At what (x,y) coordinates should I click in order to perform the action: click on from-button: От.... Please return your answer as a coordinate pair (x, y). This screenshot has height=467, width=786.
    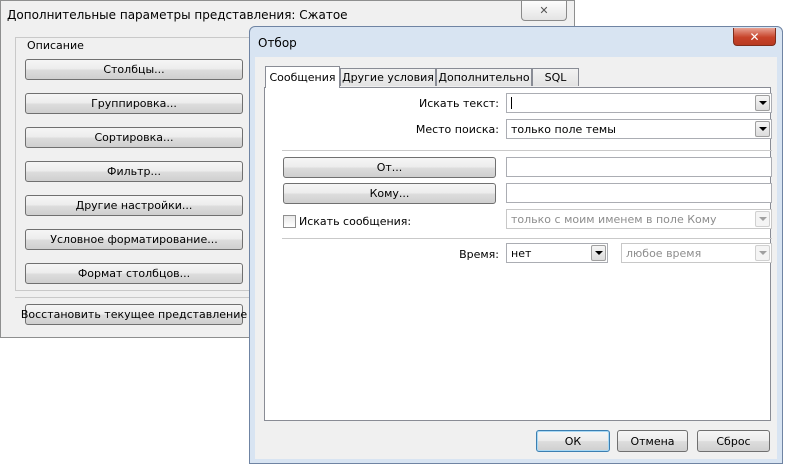
    Looking at the image, I should click on (389, 167).